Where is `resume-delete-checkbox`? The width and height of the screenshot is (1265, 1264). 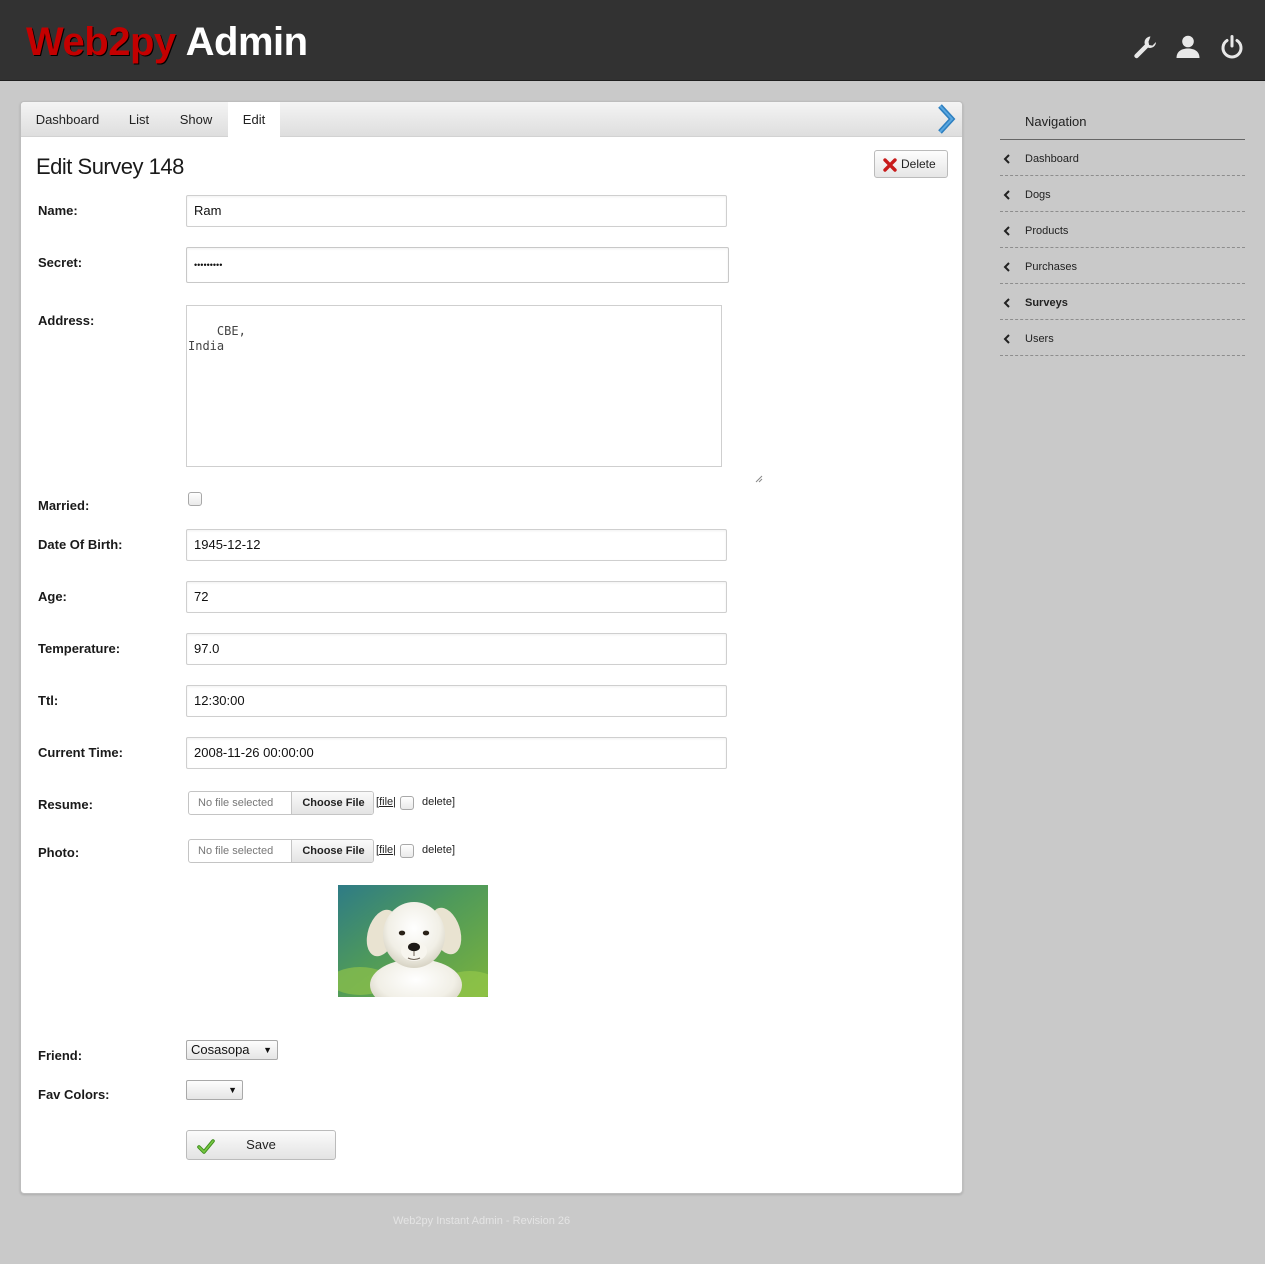 resume-delete-checkbox is located at coordinates (407, 803).